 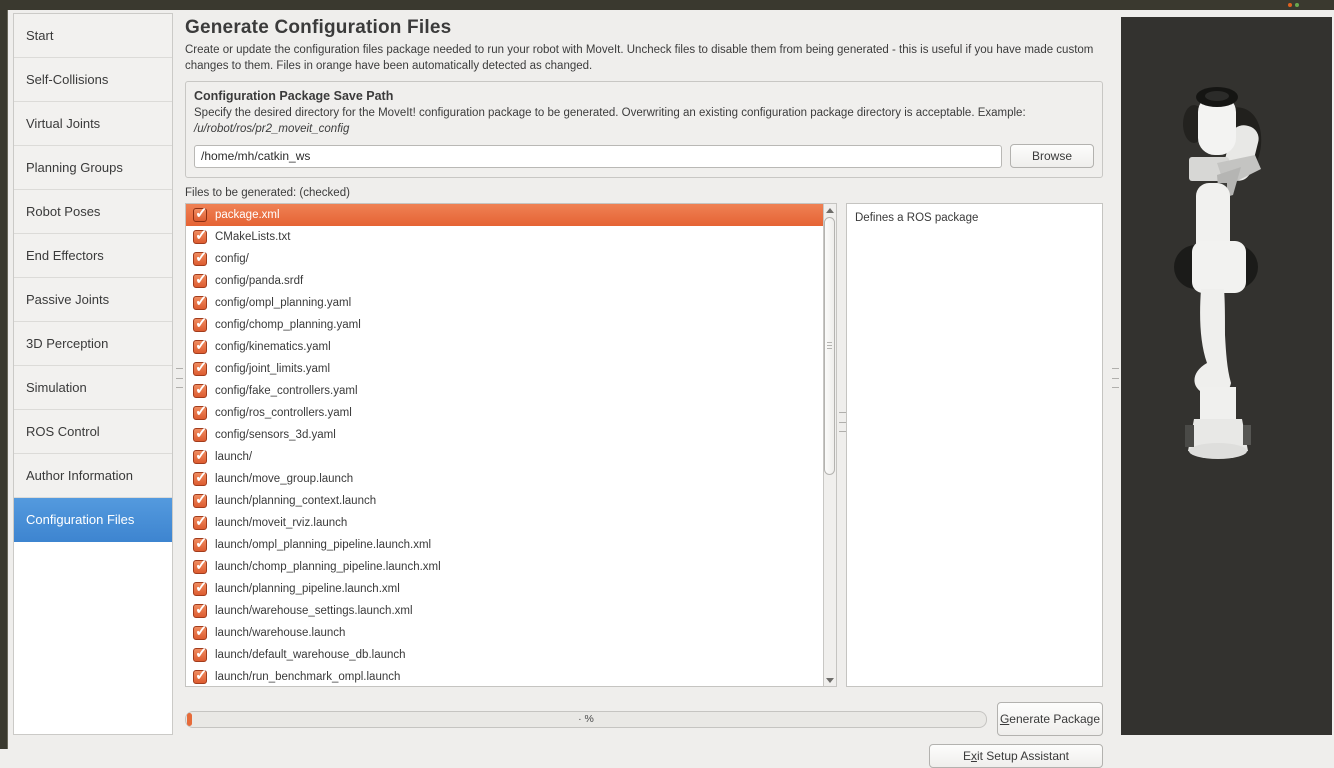 What do you see at coordinates (511, 259) in the screenshot?
I see `file-row: config/` at bounding box center [511, 259].